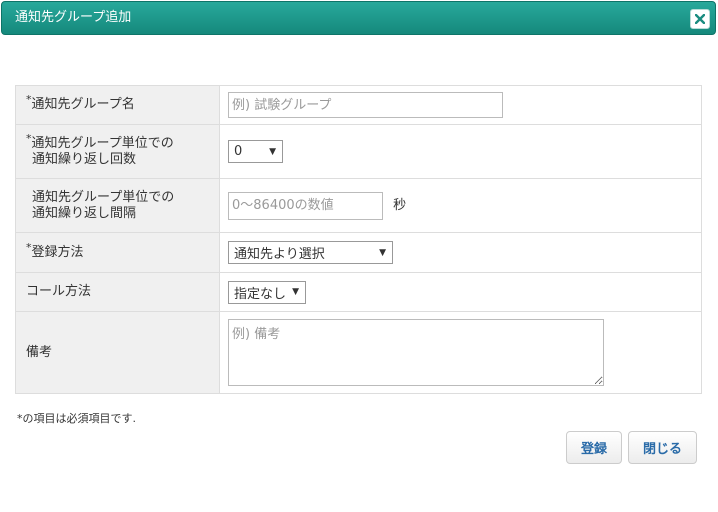 The width and height of the screenshot is (718, 512). What do you see at coordinates (84, 213) in the screenshot?
I see `repeat-interval-label-line2: 通知繰り返し間隔` at bounding box center [84, 213].